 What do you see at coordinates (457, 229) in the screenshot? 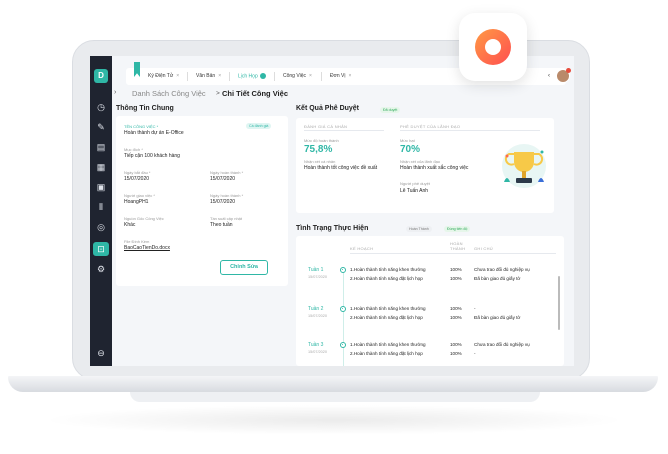
I see `progress-schedule-badge: Đúng tiến độ` at bounding box center [457, 229].